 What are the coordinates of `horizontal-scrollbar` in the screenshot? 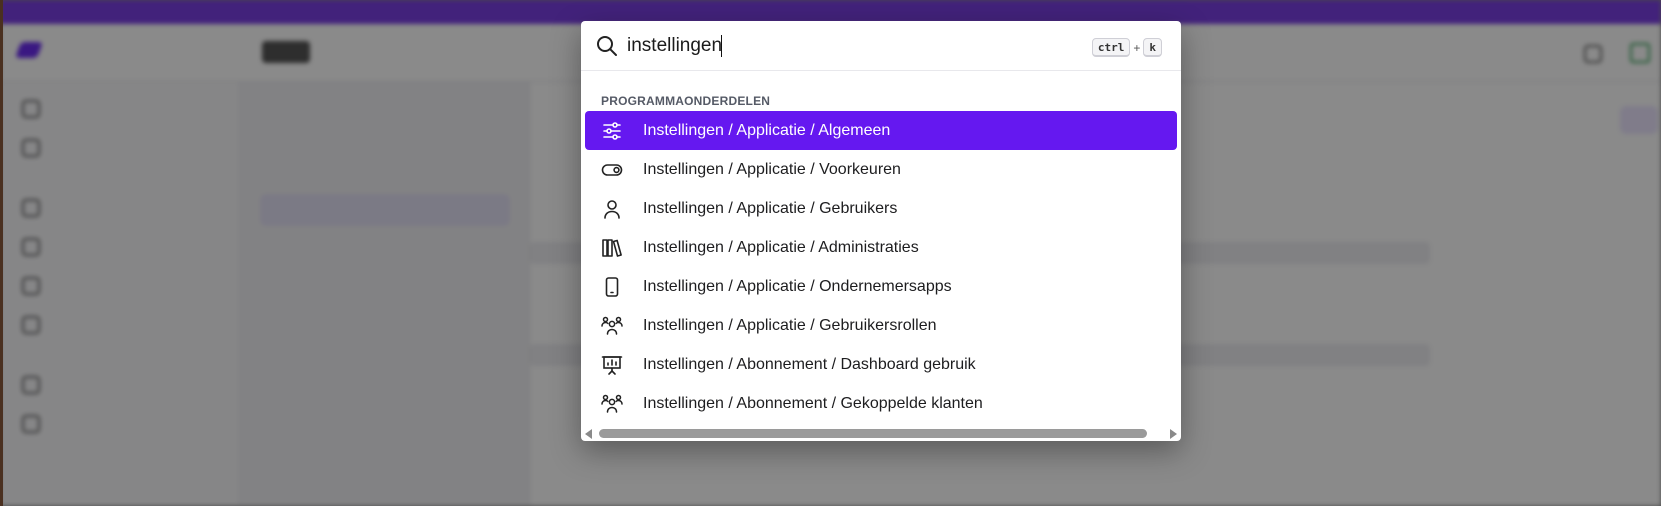 It's located at (881, 434).